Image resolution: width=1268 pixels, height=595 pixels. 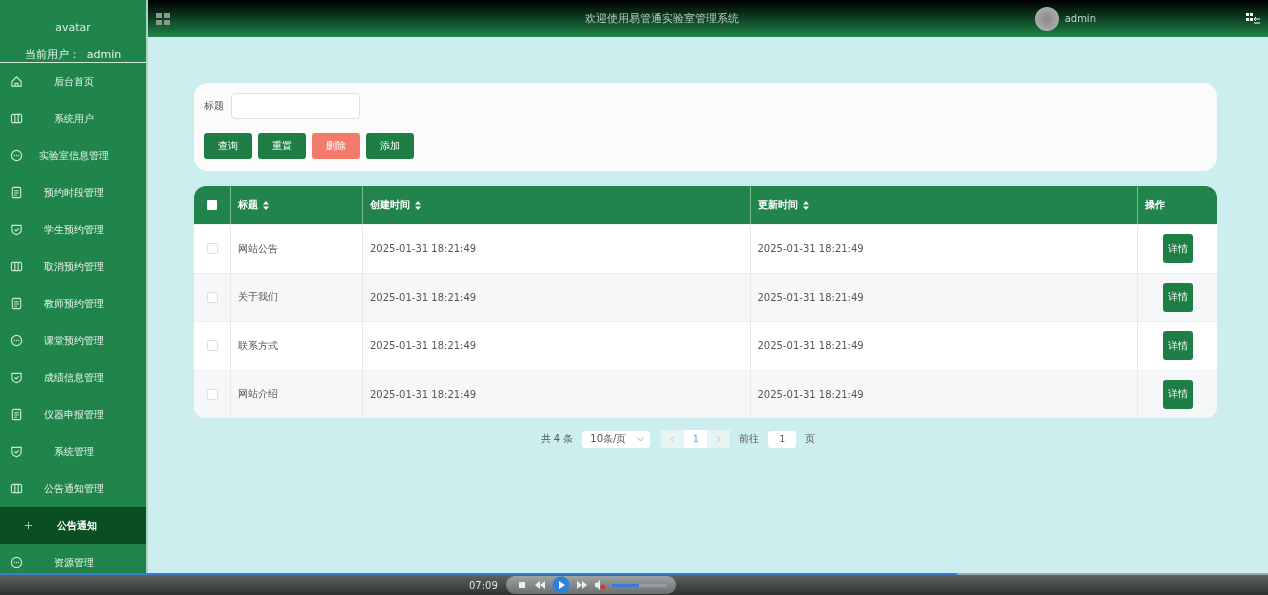 I want to click on title-input-field, so click(x=295, y=106).